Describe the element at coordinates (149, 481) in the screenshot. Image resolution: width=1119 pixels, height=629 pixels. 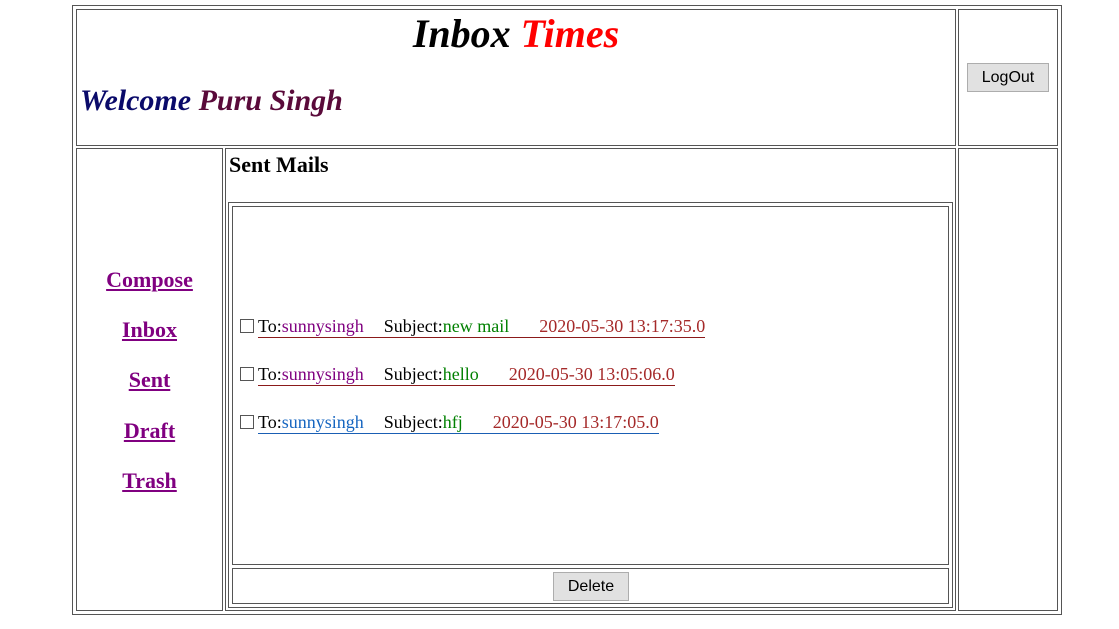
I see `nav-trash-link: Trash` at that location.